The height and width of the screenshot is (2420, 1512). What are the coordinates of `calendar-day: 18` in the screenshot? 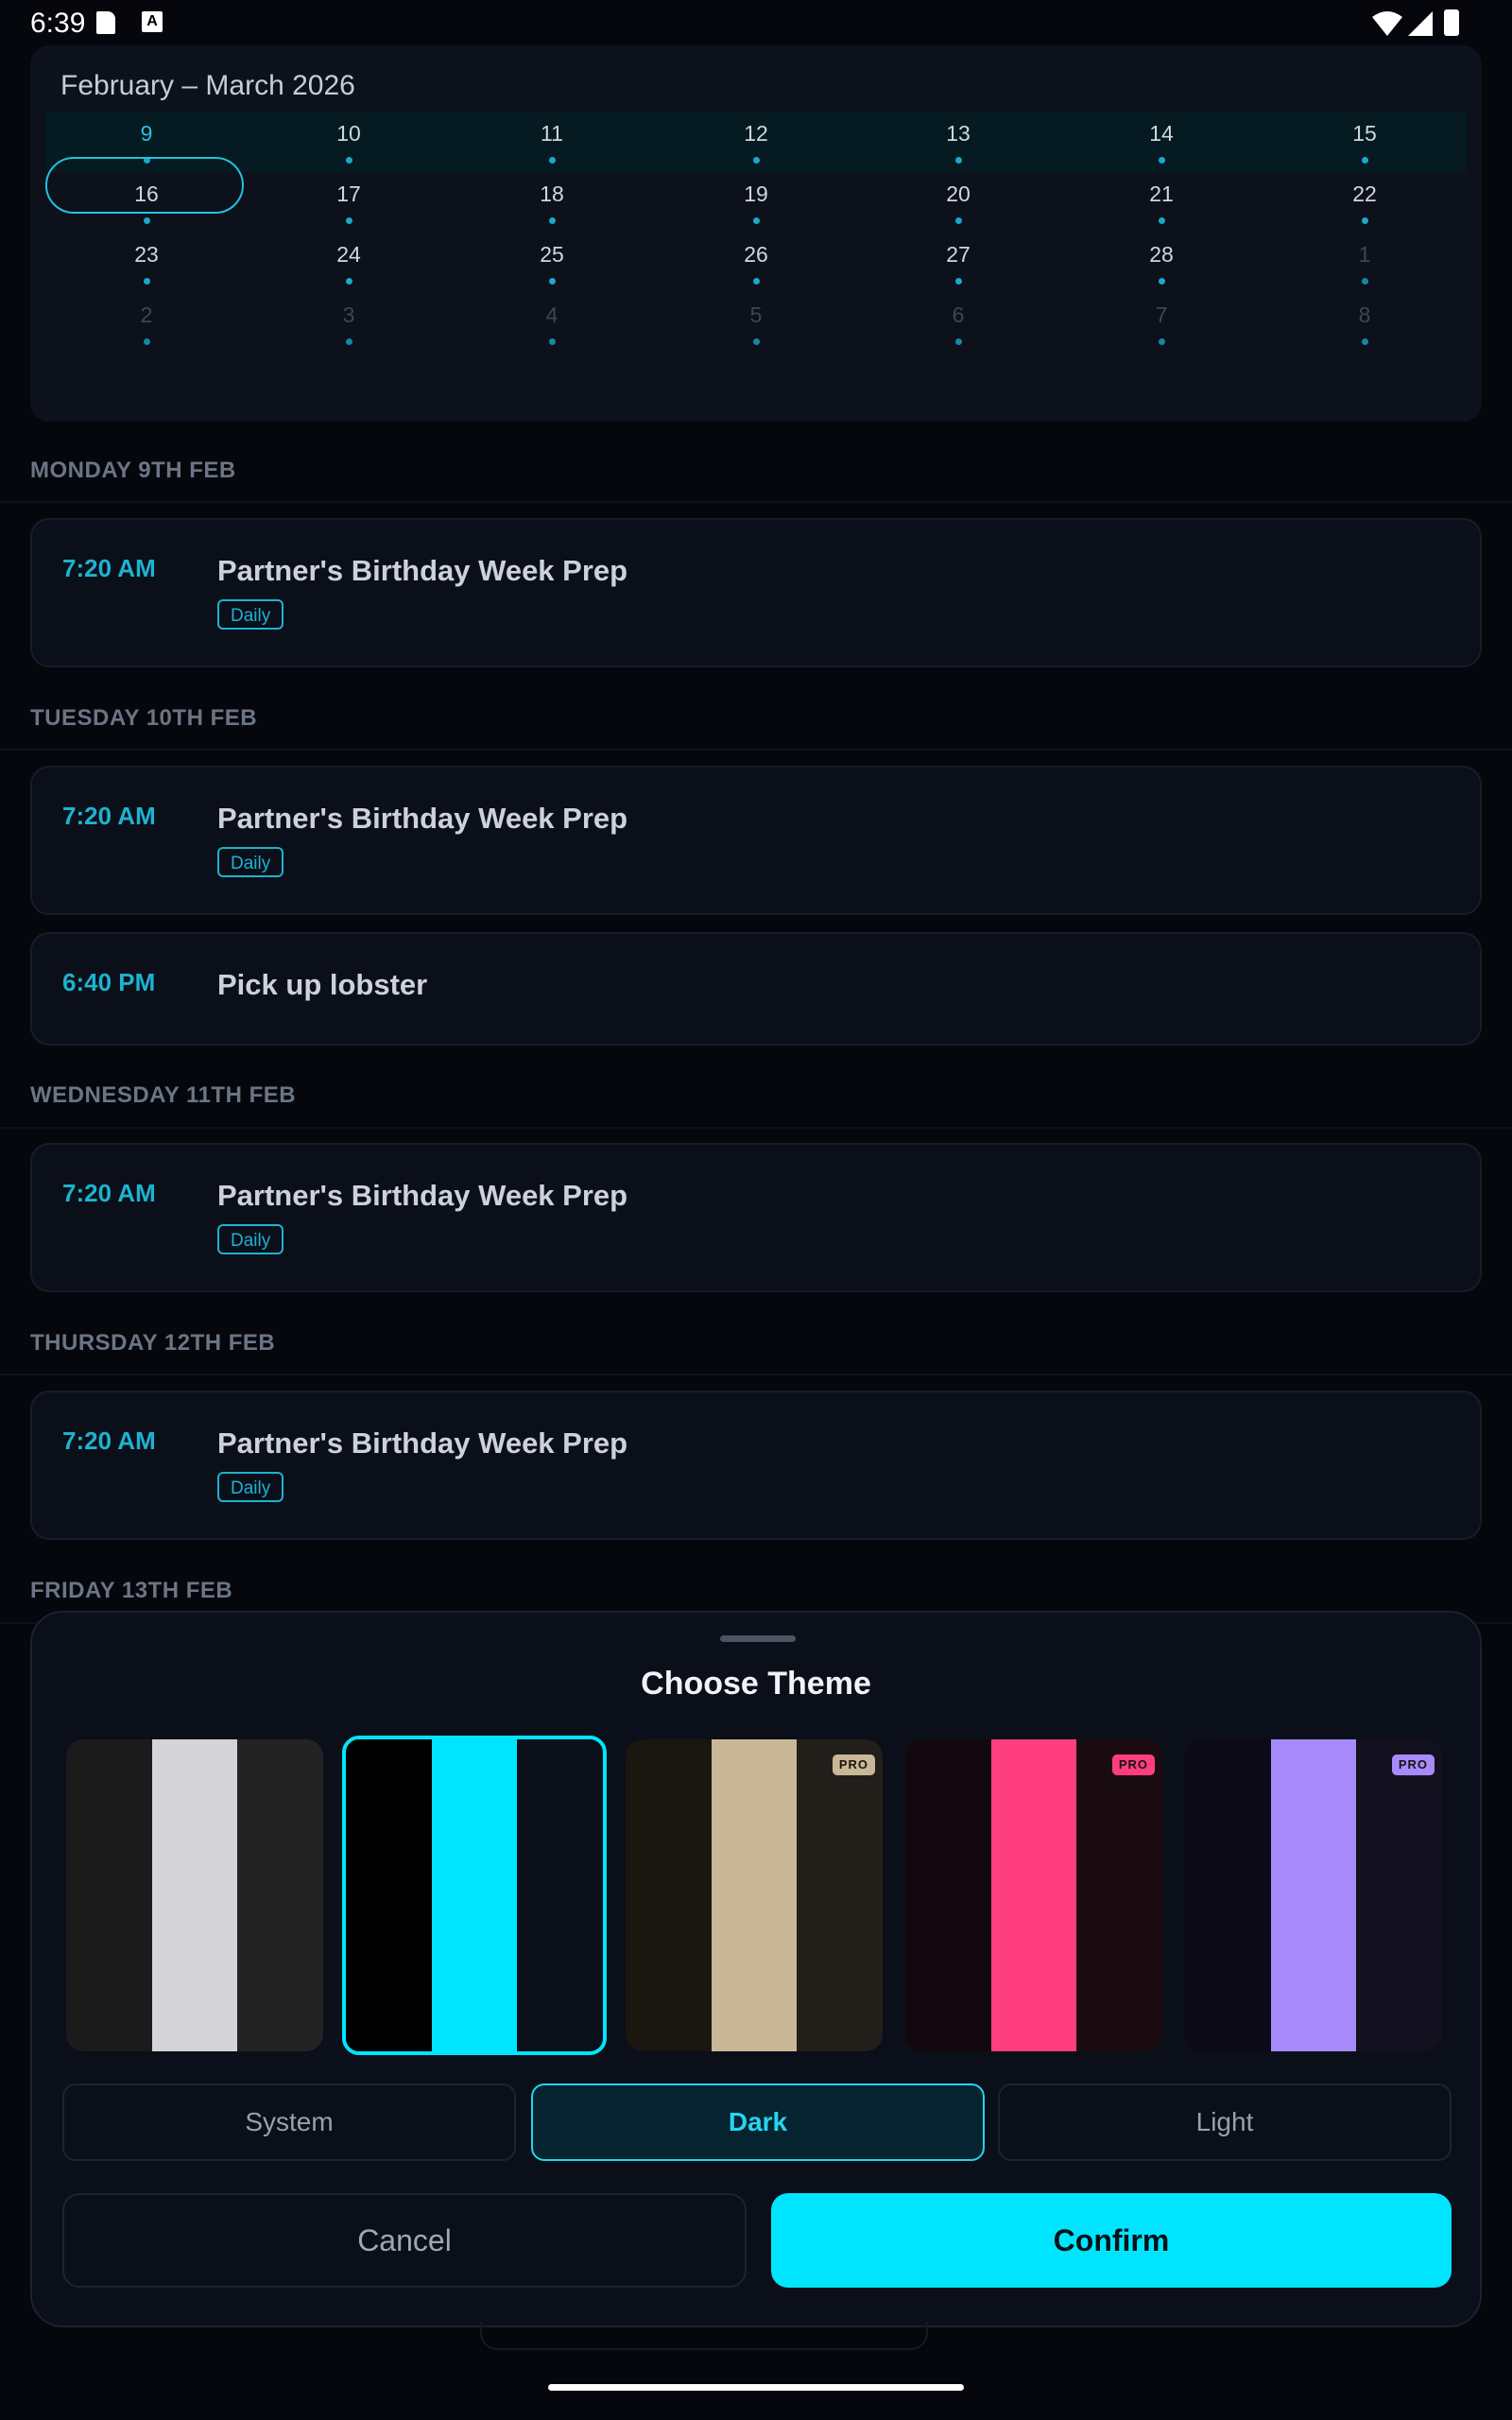 It's located at (552, 205).